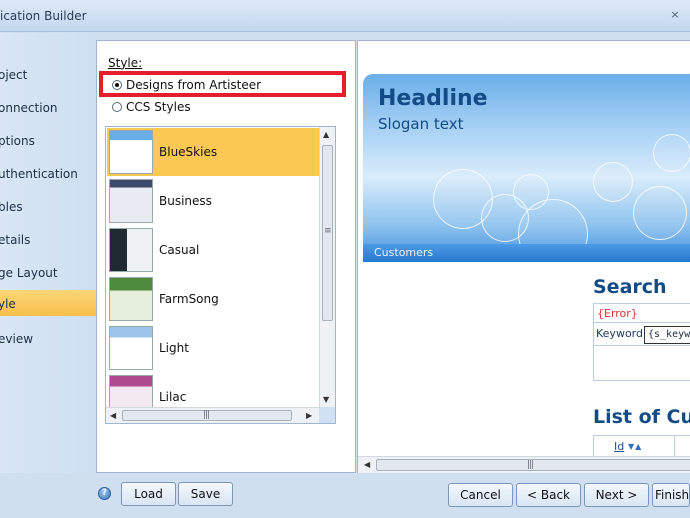  I want to click on sidebar-item-label: ptions, so click(17, 141).